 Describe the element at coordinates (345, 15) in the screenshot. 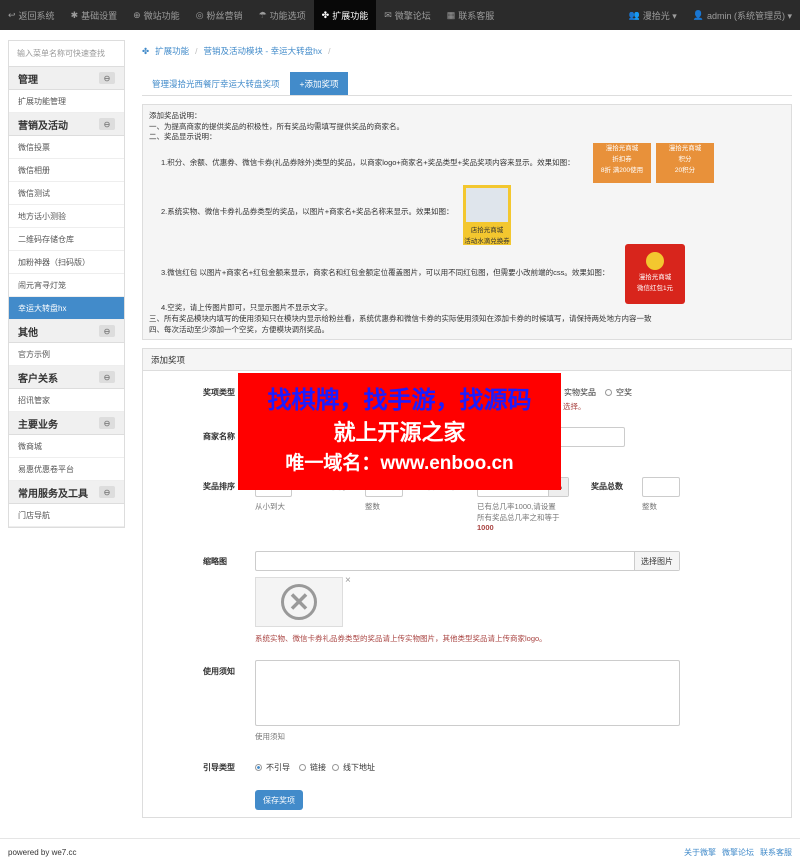

I see `nav-extensions: ✤ 扩展功能` at that location.